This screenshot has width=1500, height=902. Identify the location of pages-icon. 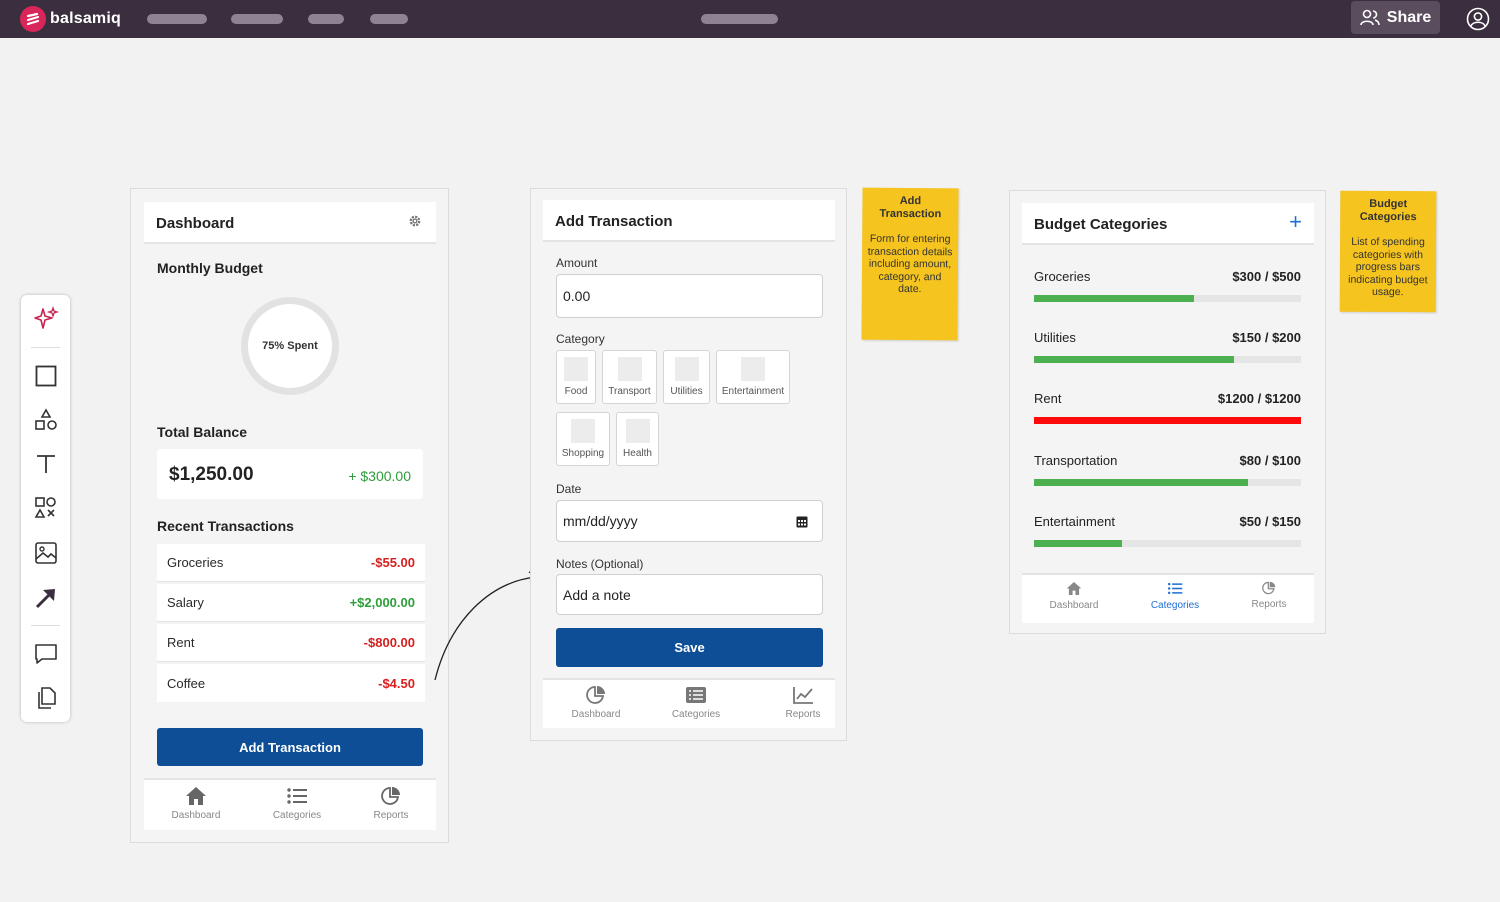
(46, 698).